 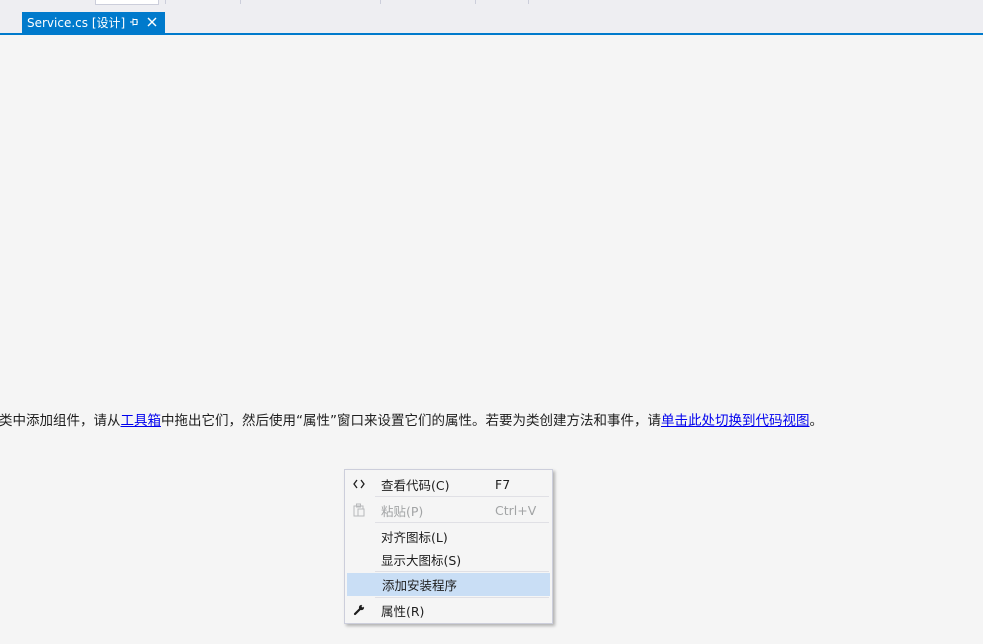 I want to click on hint-prefix: 类中添加组件，请从, so click(x=60, y=421).